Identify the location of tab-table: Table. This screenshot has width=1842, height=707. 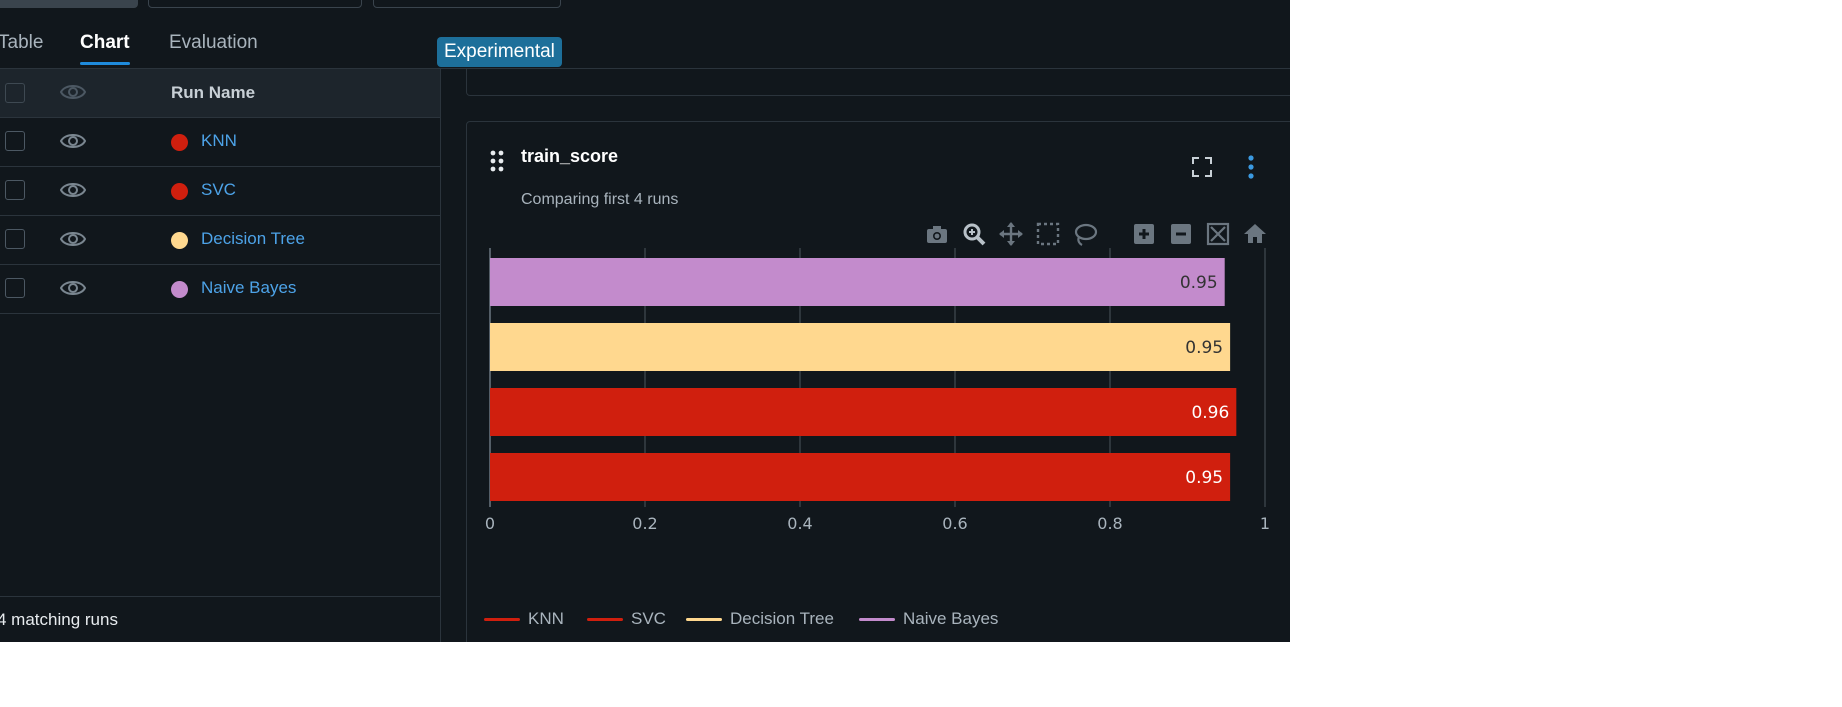
(21, 43).